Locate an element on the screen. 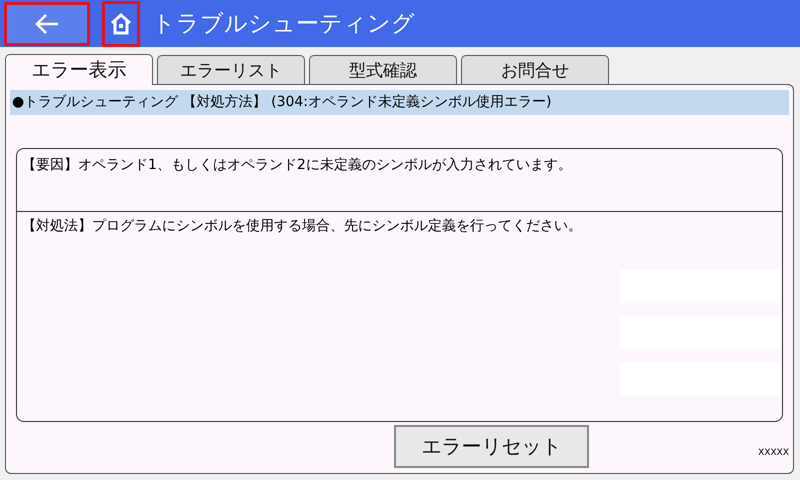 The height and width of the screenshot is (480, 800). tab: お問合せ is located at coordinates (535, 69).